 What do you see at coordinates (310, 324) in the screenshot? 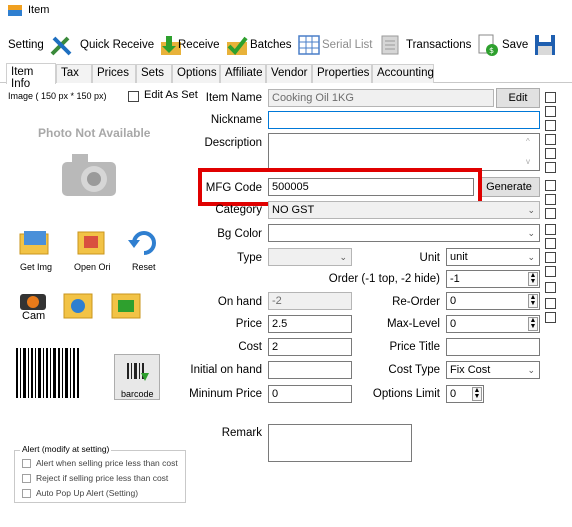
I see `price-field: 2.5` at bounding box center [310, 324].